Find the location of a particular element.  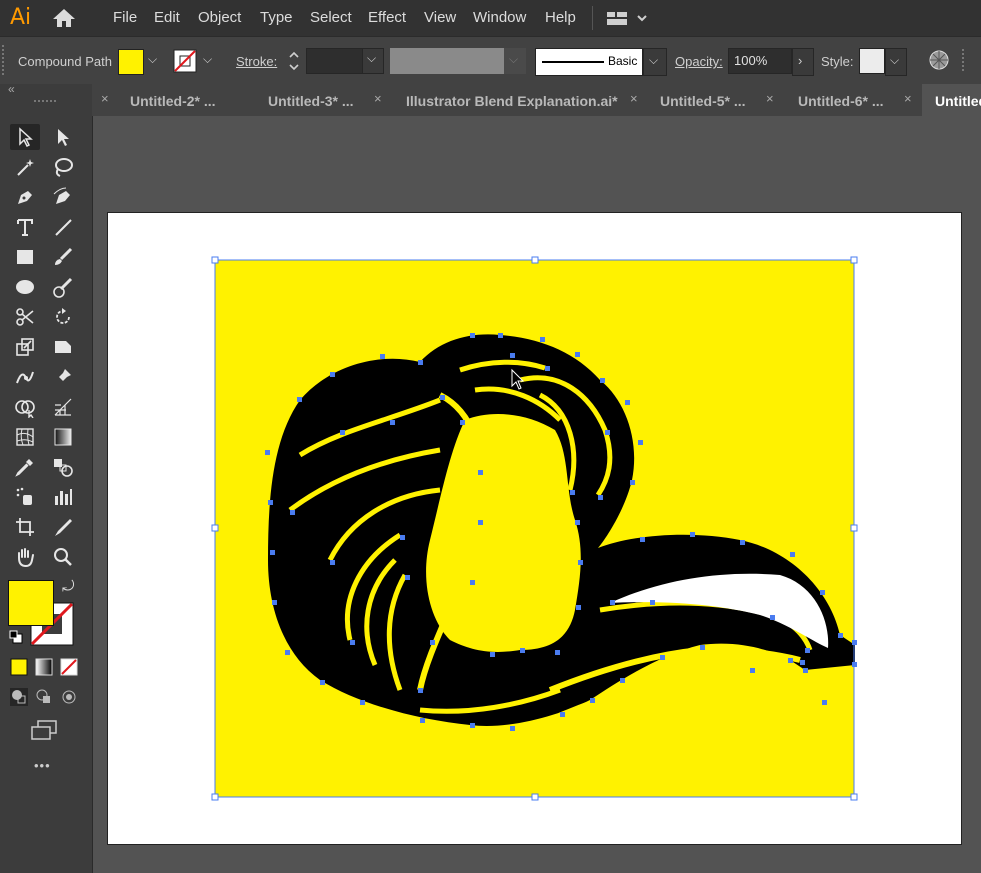

selection-type-label: Compound Path is located at coordinates (65, 61).